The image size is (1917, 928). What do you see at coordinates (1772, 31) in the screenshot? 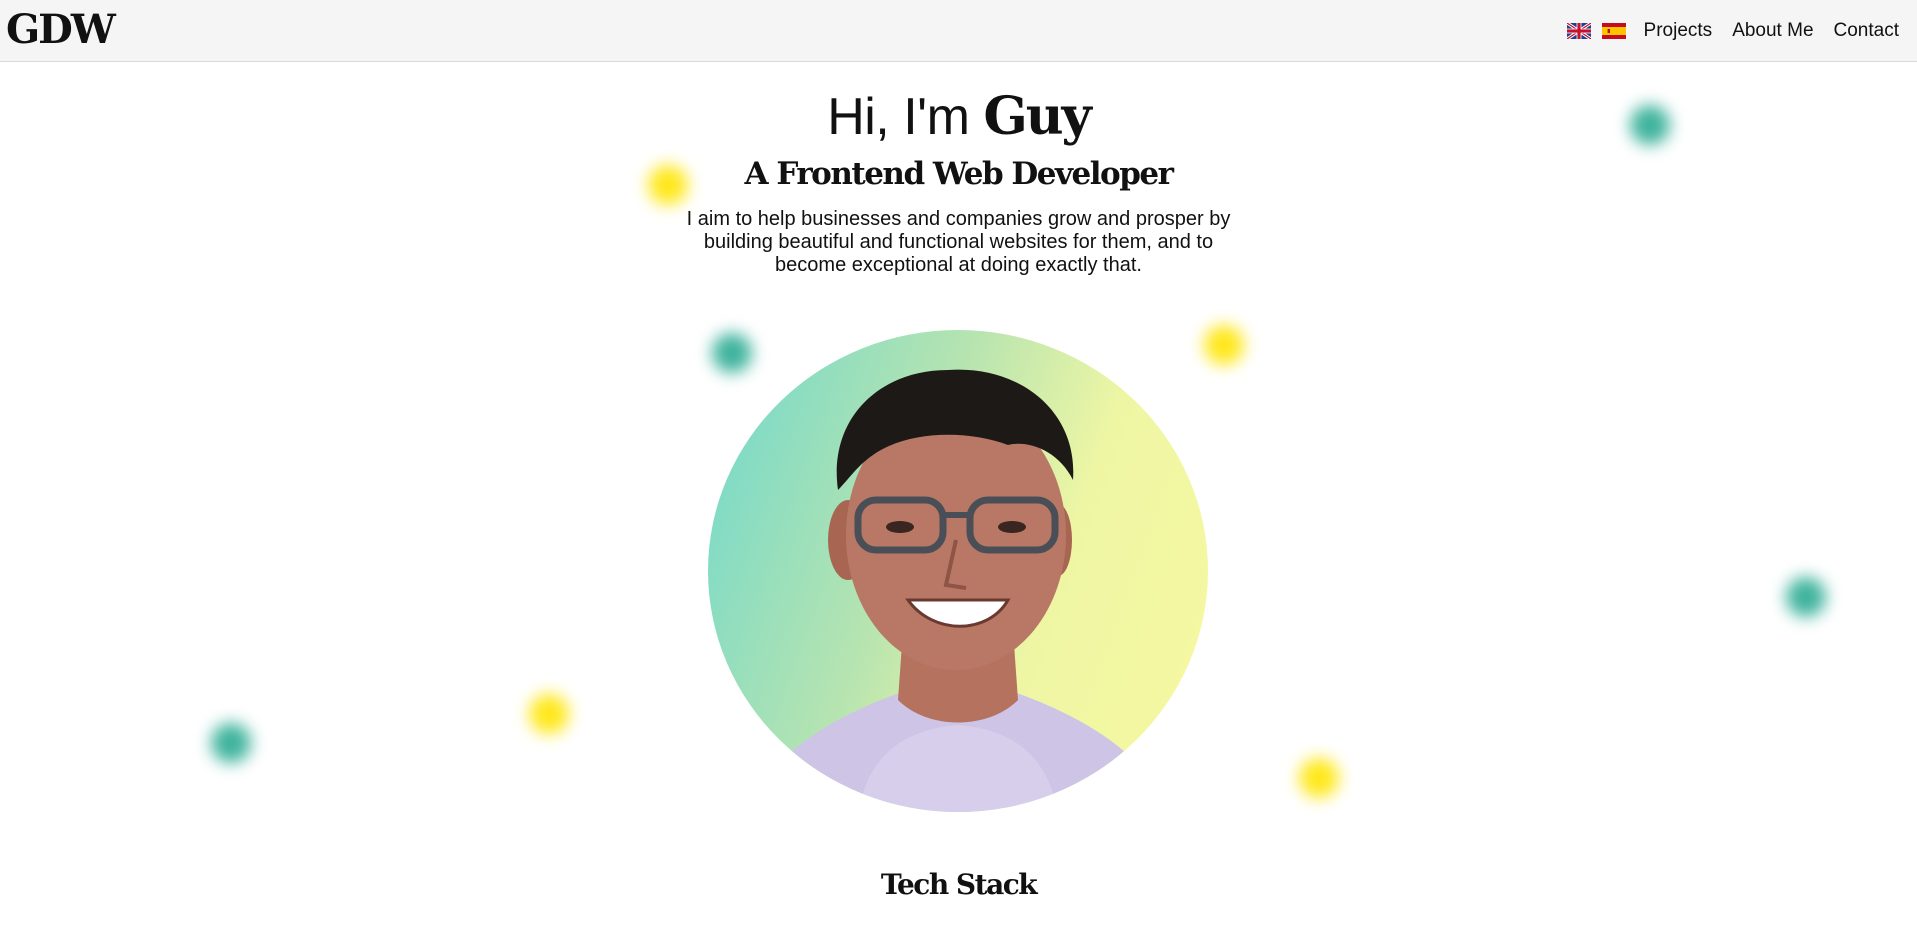
I see `nav-link-about-me: About Me` at bounding box center [1772, 31].